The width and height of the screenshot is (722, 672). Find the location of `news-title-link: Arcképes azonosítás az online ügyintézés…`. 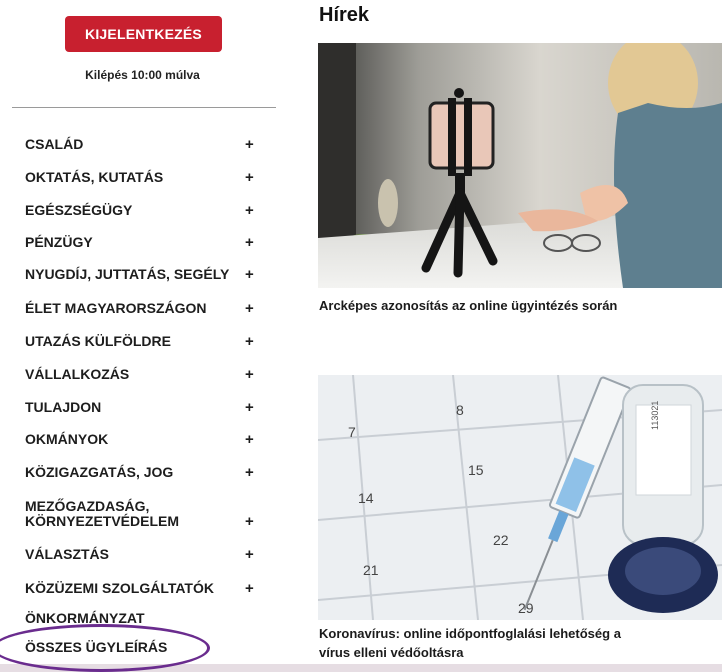

news-title-link: Arcképes azonosítás az online ügyintézés… is located at coordinates (519, 305).